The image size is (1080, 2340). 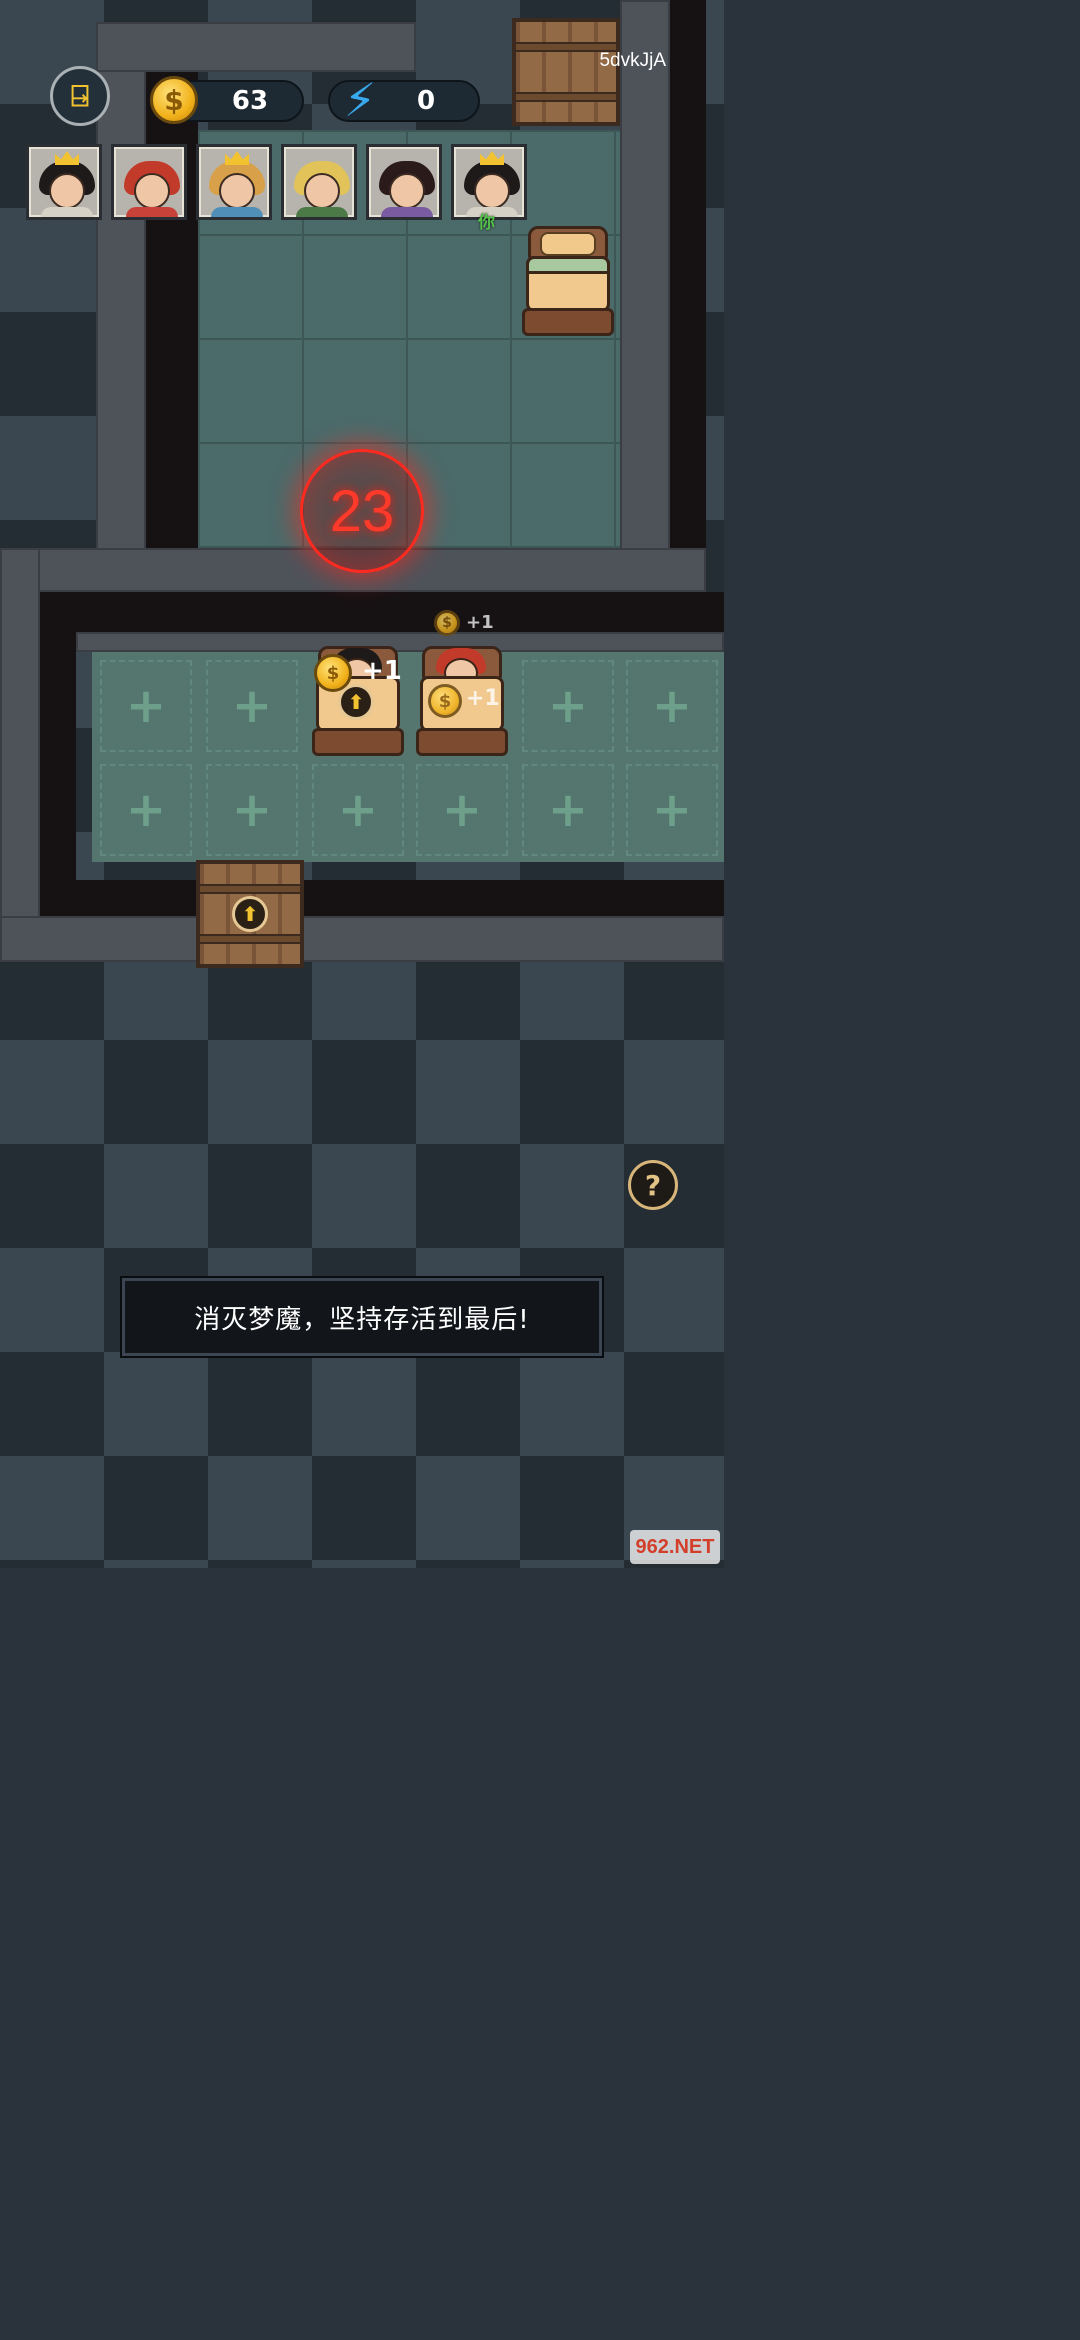 What do you see at coordinates (256, 47) in the screenshot?
I see `upper-room-wall-top` at bounding box center [256, 47].